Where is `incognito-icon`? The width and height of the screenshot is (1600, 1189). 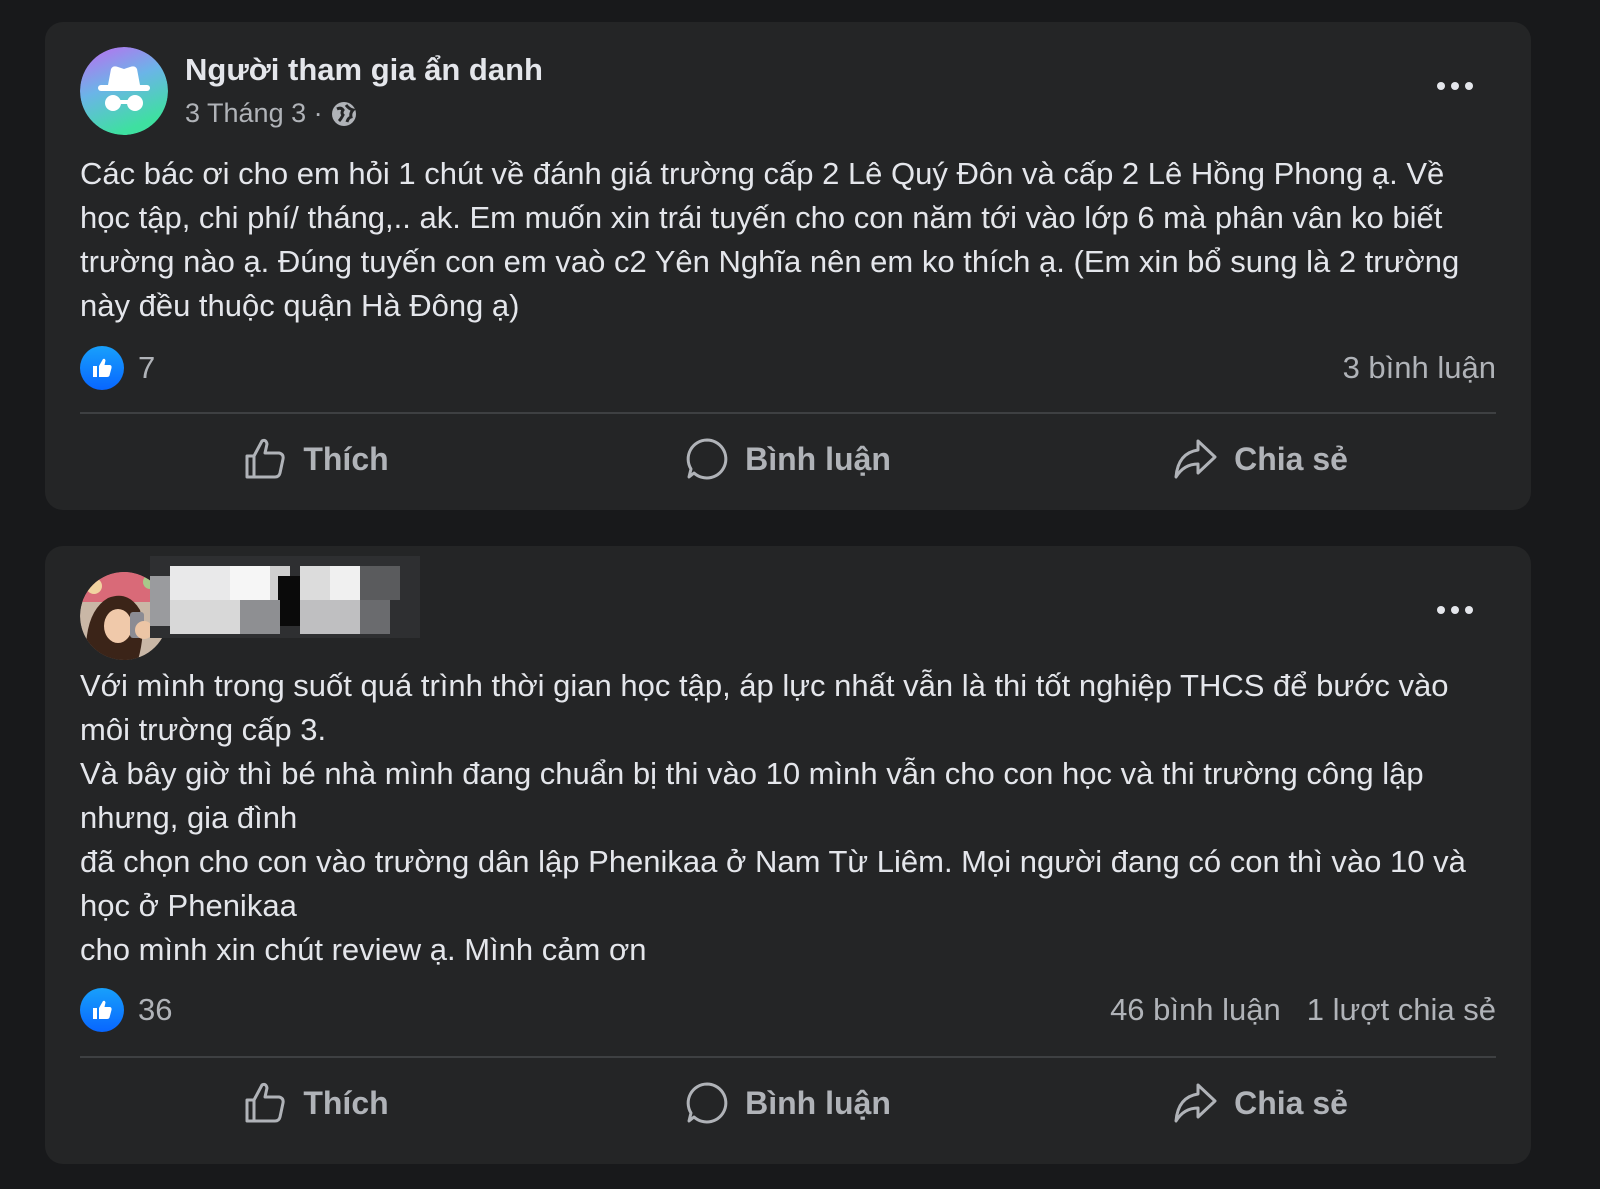 incognito-icon is located at coordinates (124, 91).